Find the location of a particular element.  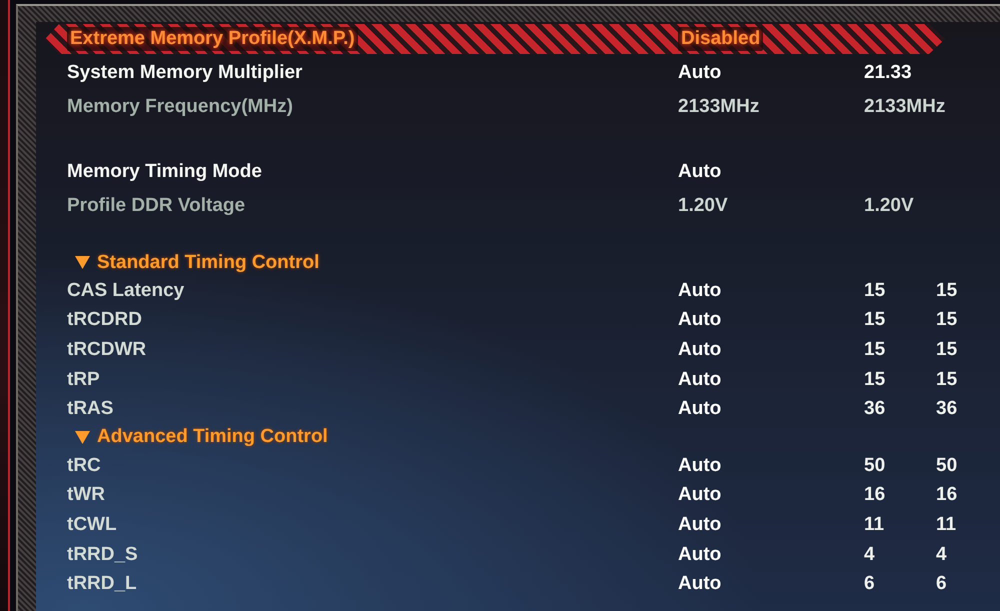

current-value: 1.20V is located at coordinates (889, 206).